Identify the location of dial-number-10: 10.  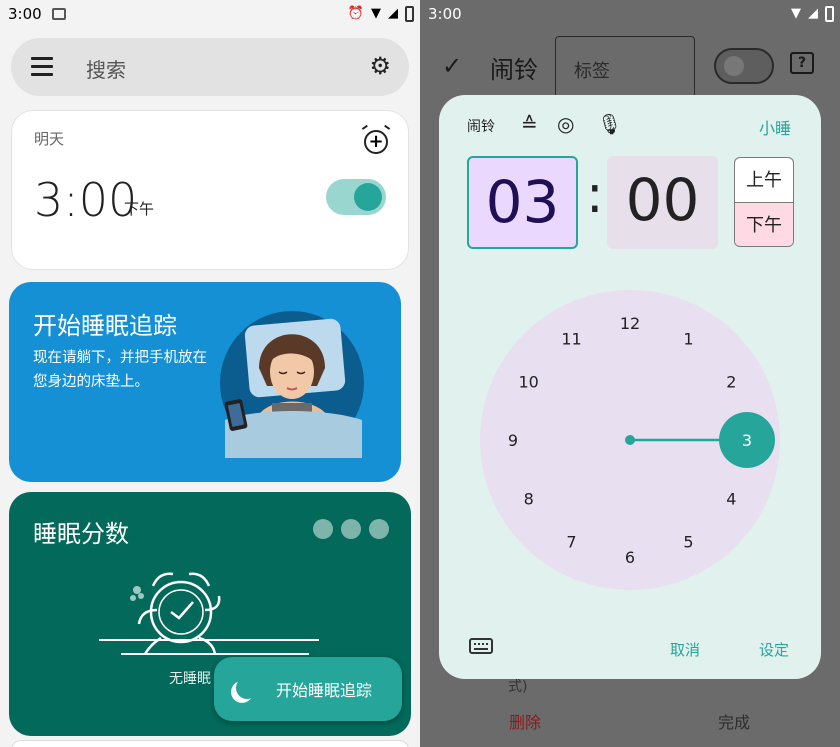
(528, 382).